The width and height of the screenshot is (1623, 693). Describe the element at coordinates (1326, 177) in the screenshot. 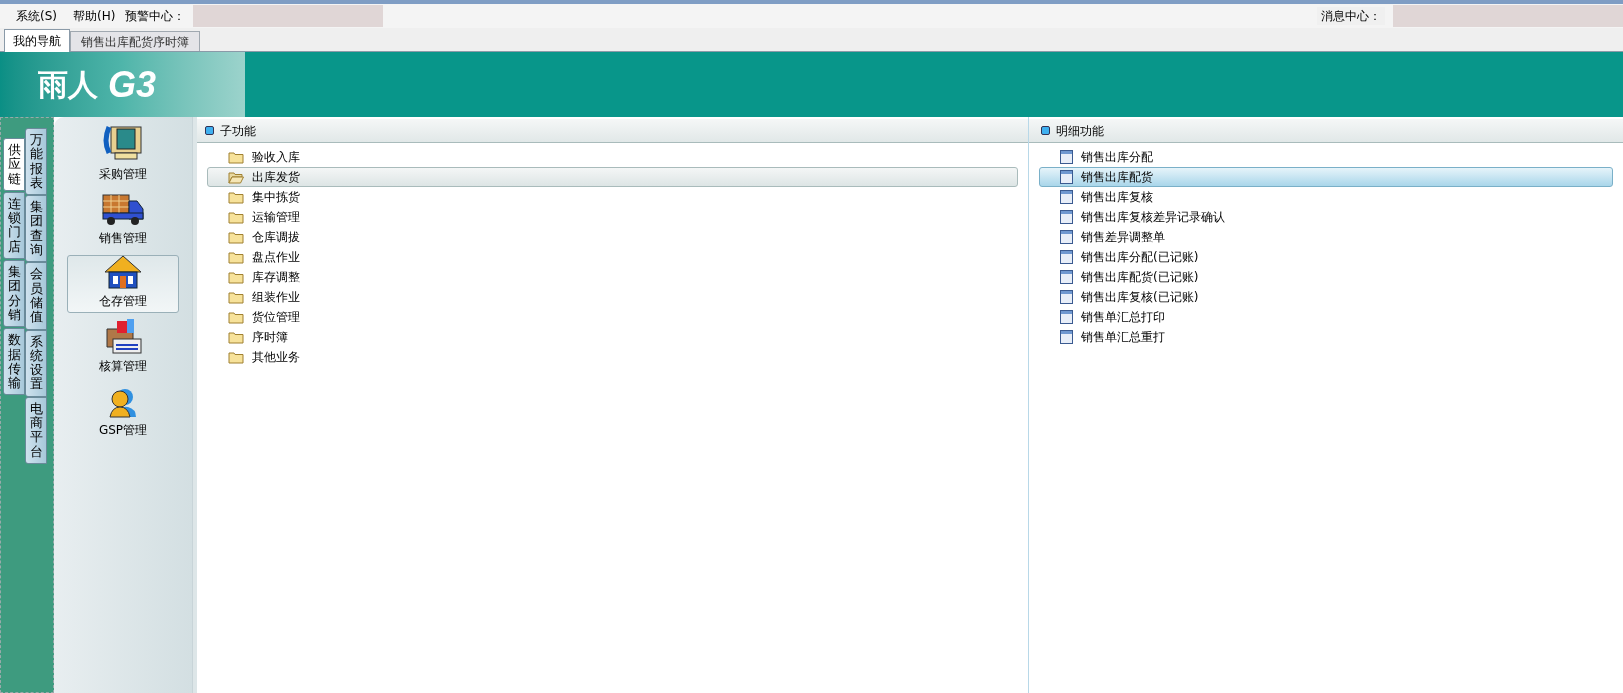

I see `list-item: 销售出库配货` at that location.